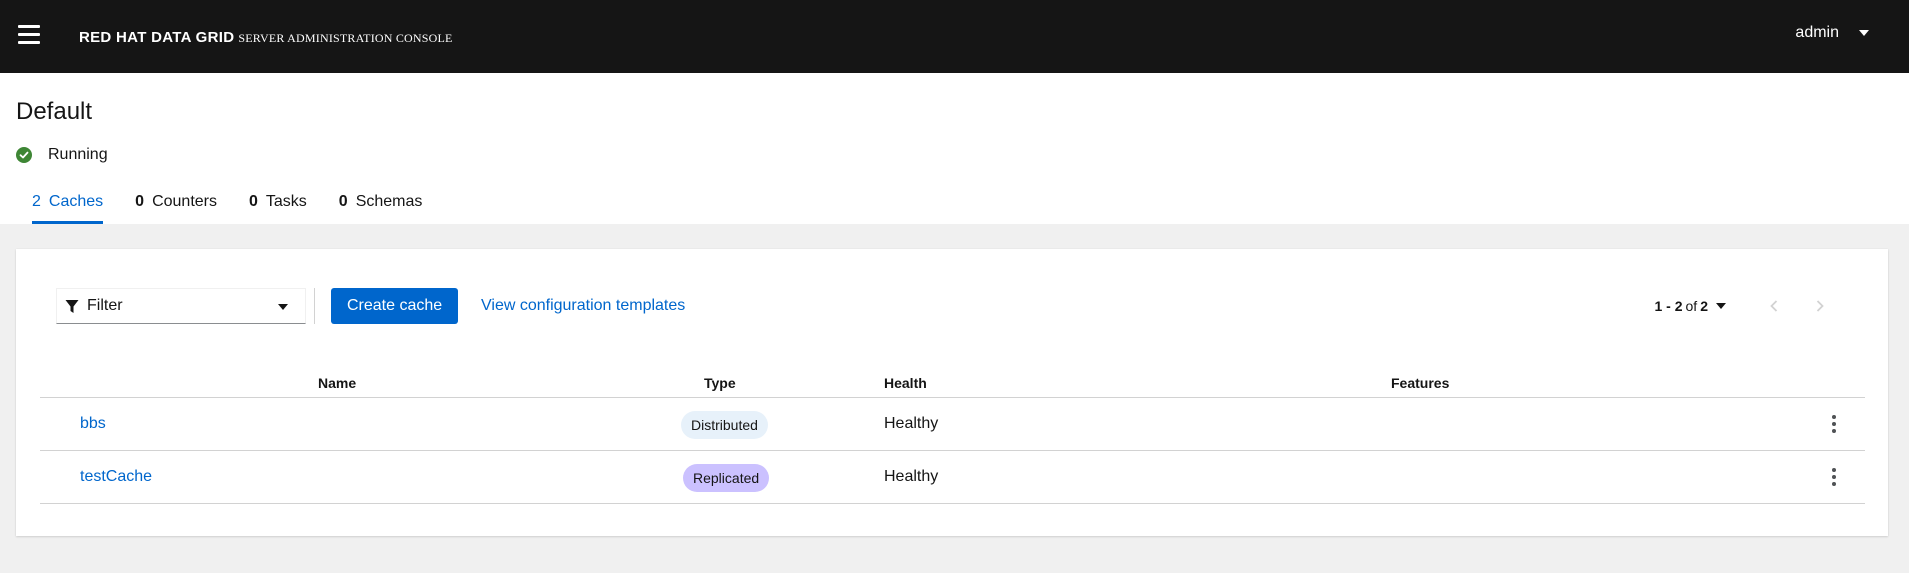 This screenshot has height=573, width=1909. What do you see at coordinates (583, 306) in the screenshot?
I see `view-templates-link: View configuration templates` at bounding box center [583, 306].